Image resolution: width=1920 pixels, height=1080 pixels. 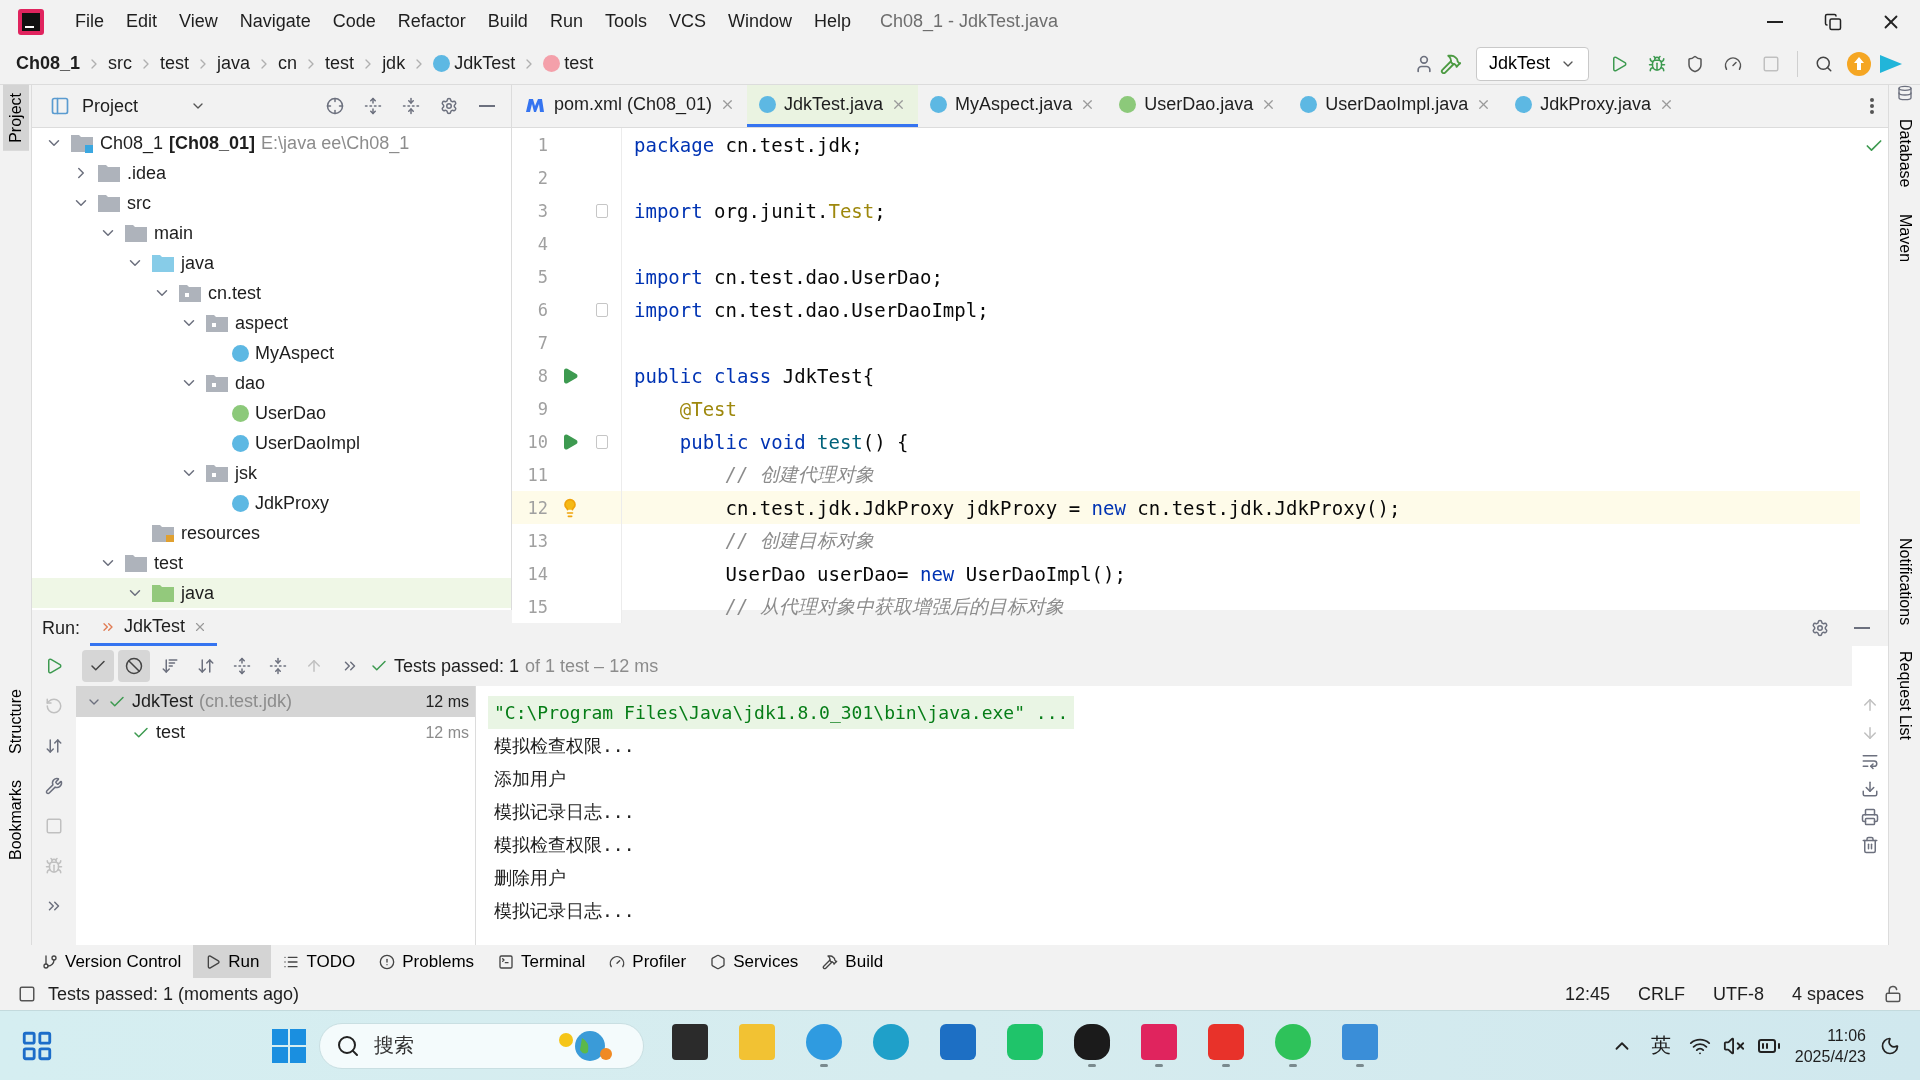 I want to click on tree-item: test, so click(x=271, y=563).